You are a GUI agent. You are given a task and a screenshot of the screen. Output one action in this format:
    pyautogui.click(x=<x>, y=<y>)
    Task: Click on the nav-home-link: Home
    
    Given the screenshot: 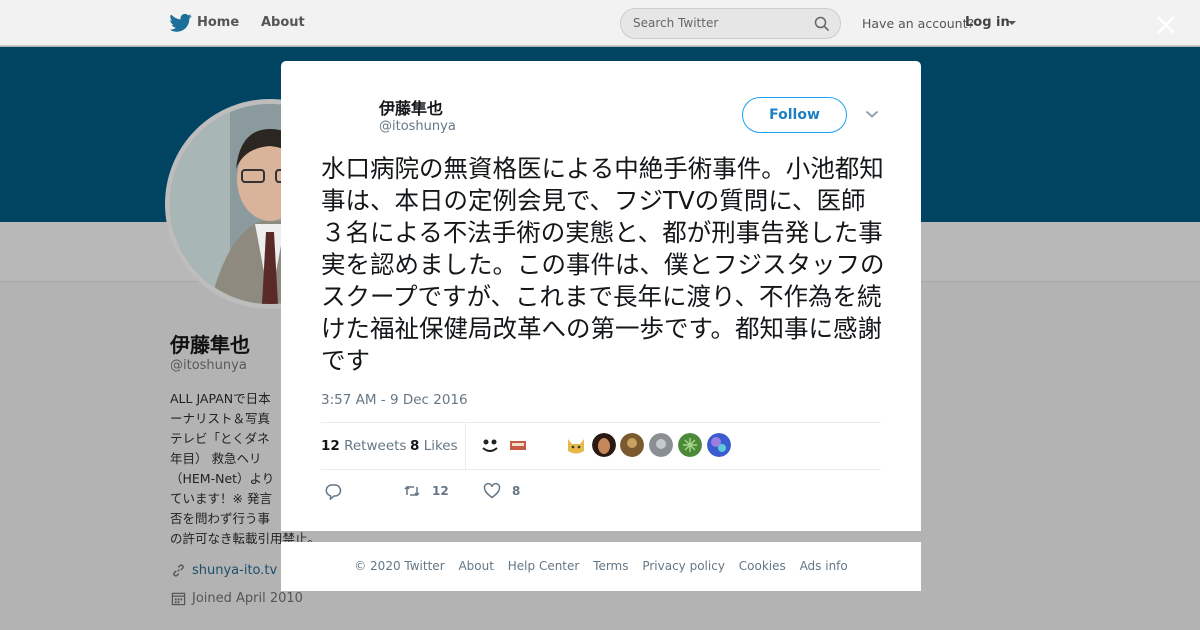 What is the action you would take?
    pyautogui.click(x=218, y=22)
    